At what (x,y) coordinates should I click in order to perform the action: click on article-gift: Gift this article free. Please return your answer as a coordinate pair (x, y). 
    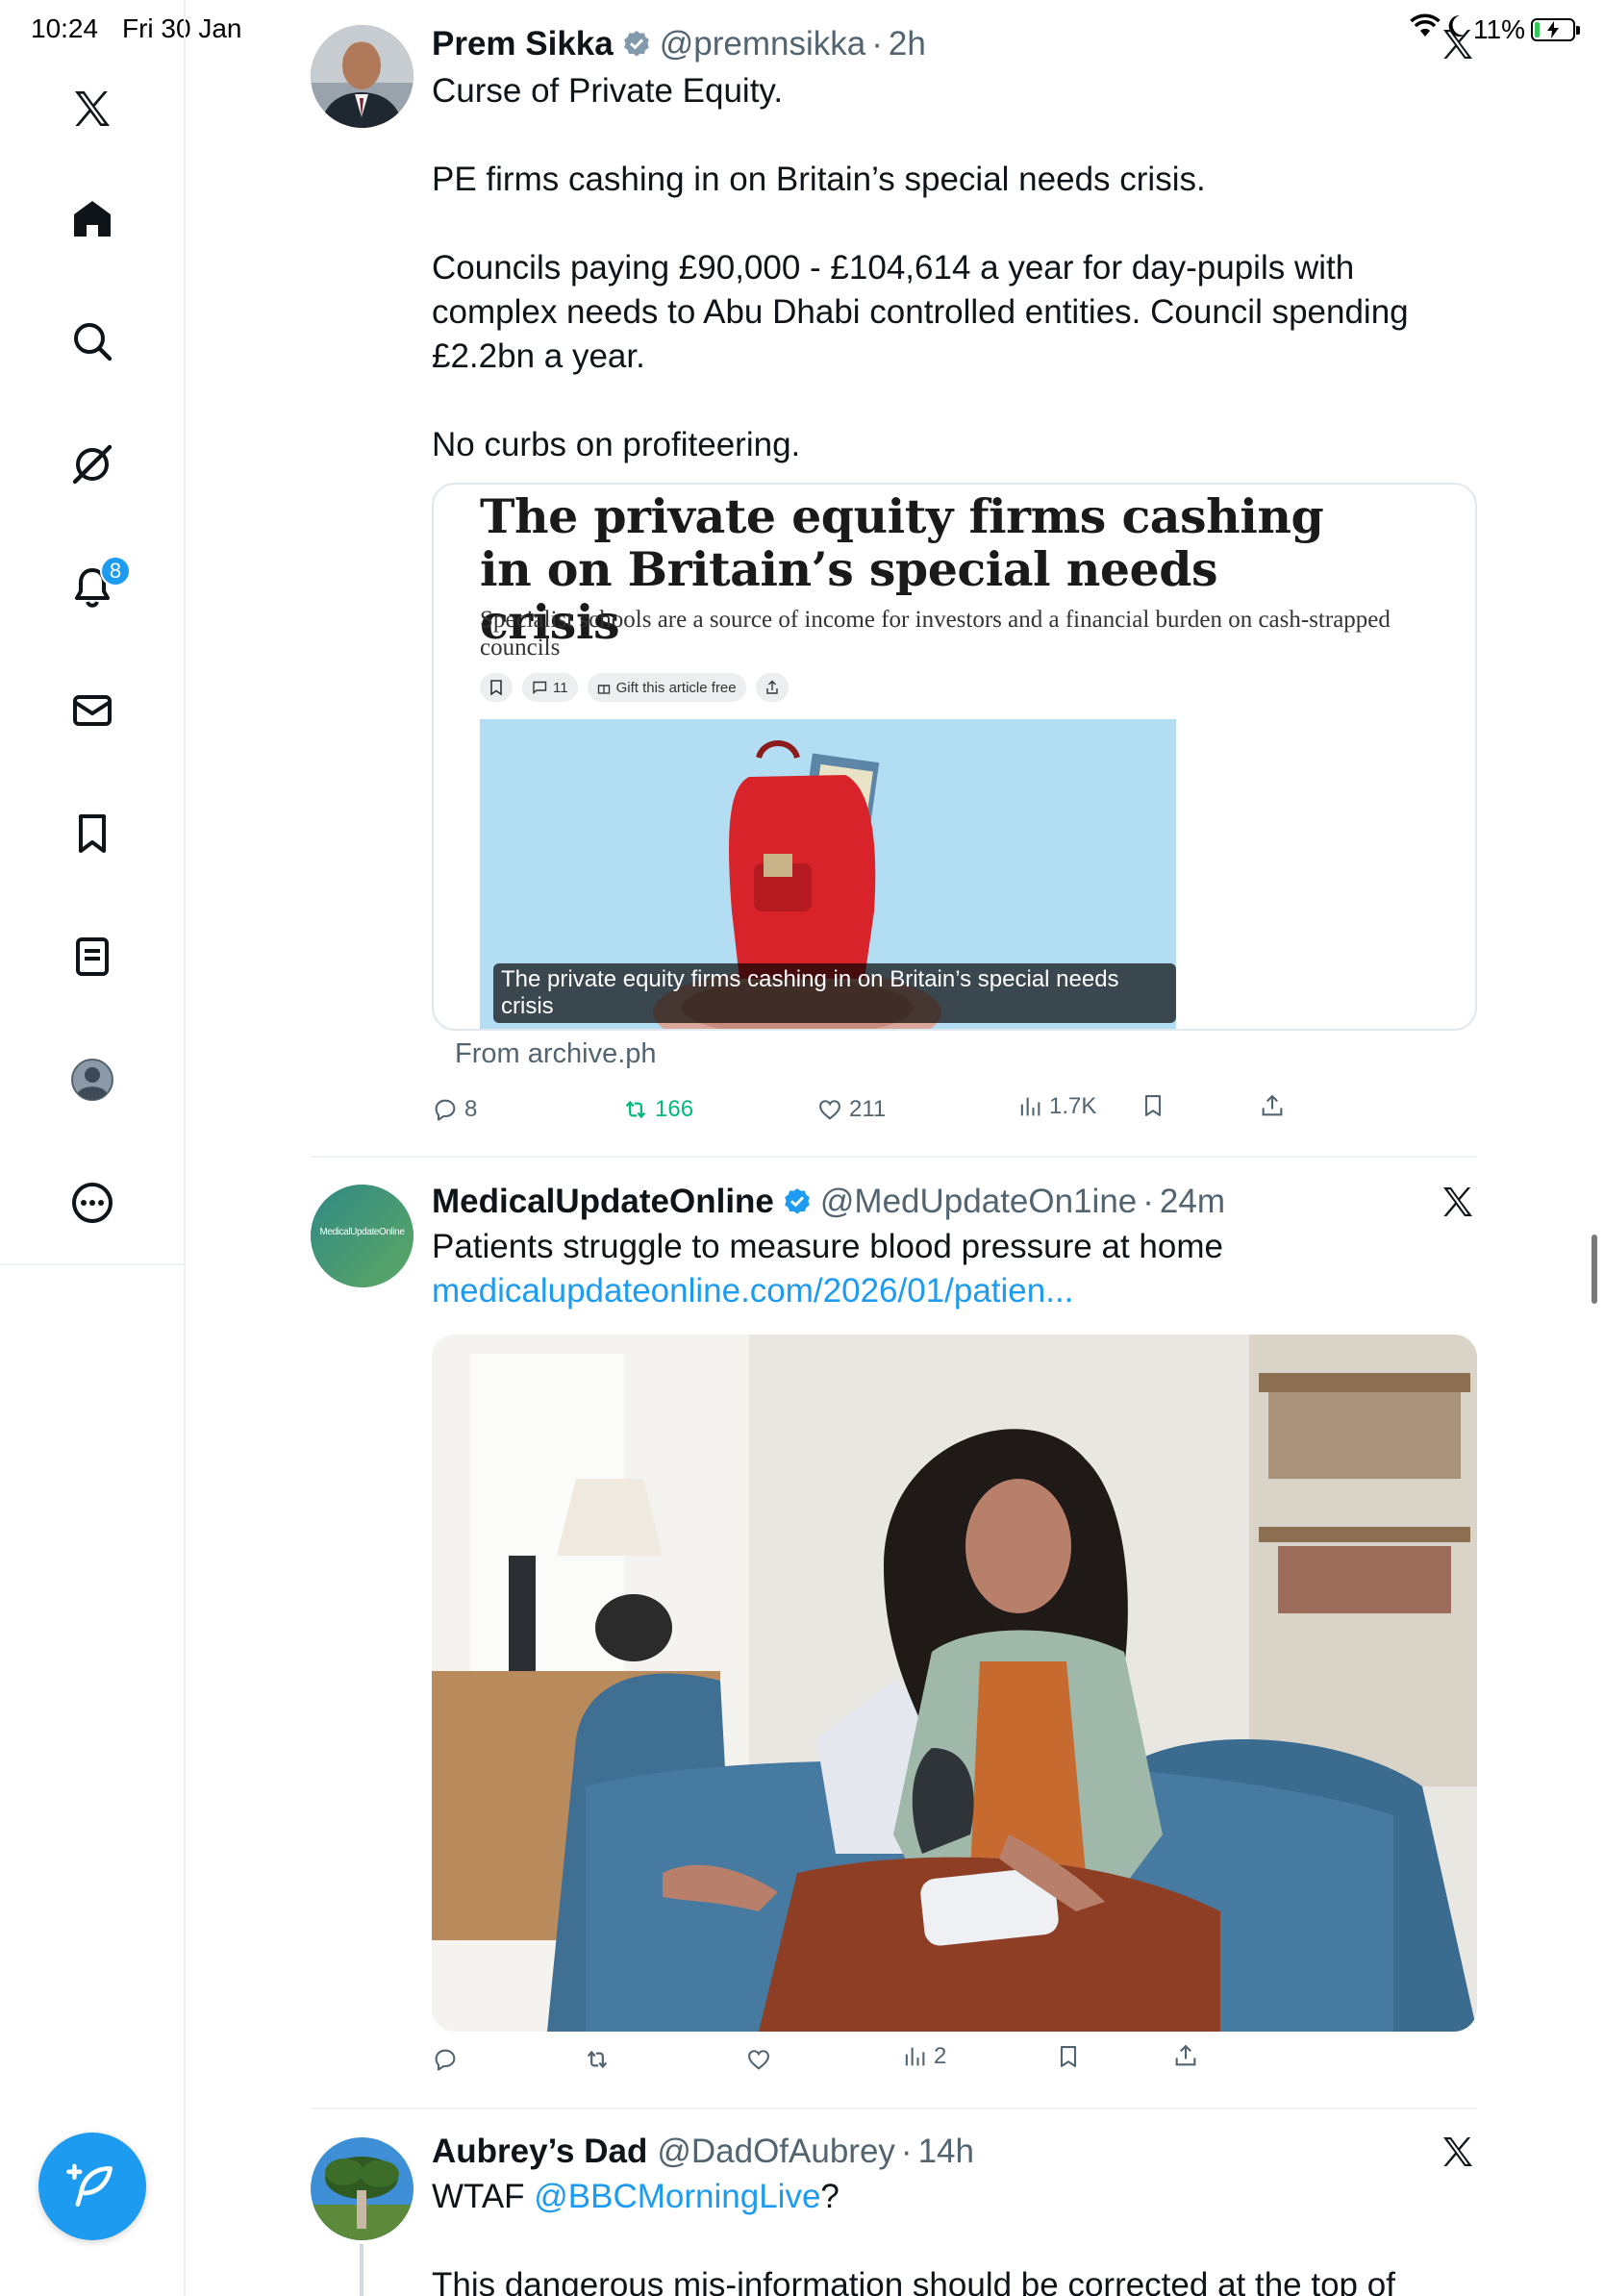
    Looking at the image, I should click on (666, 687).